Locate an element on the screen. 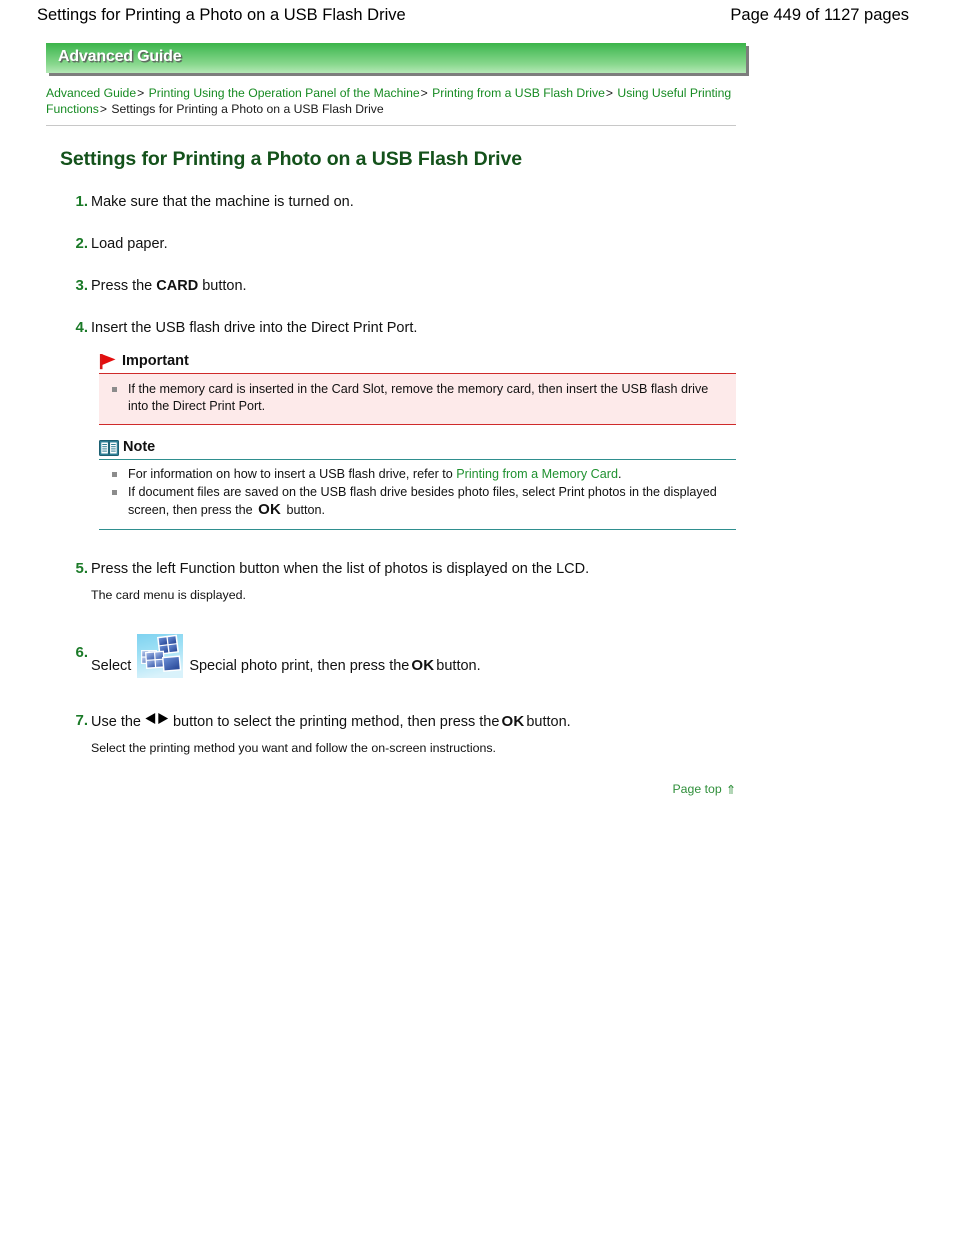 The width and height of the screenshot is (954, 1235). step-number: 1. is located at coordinates (81, 201).